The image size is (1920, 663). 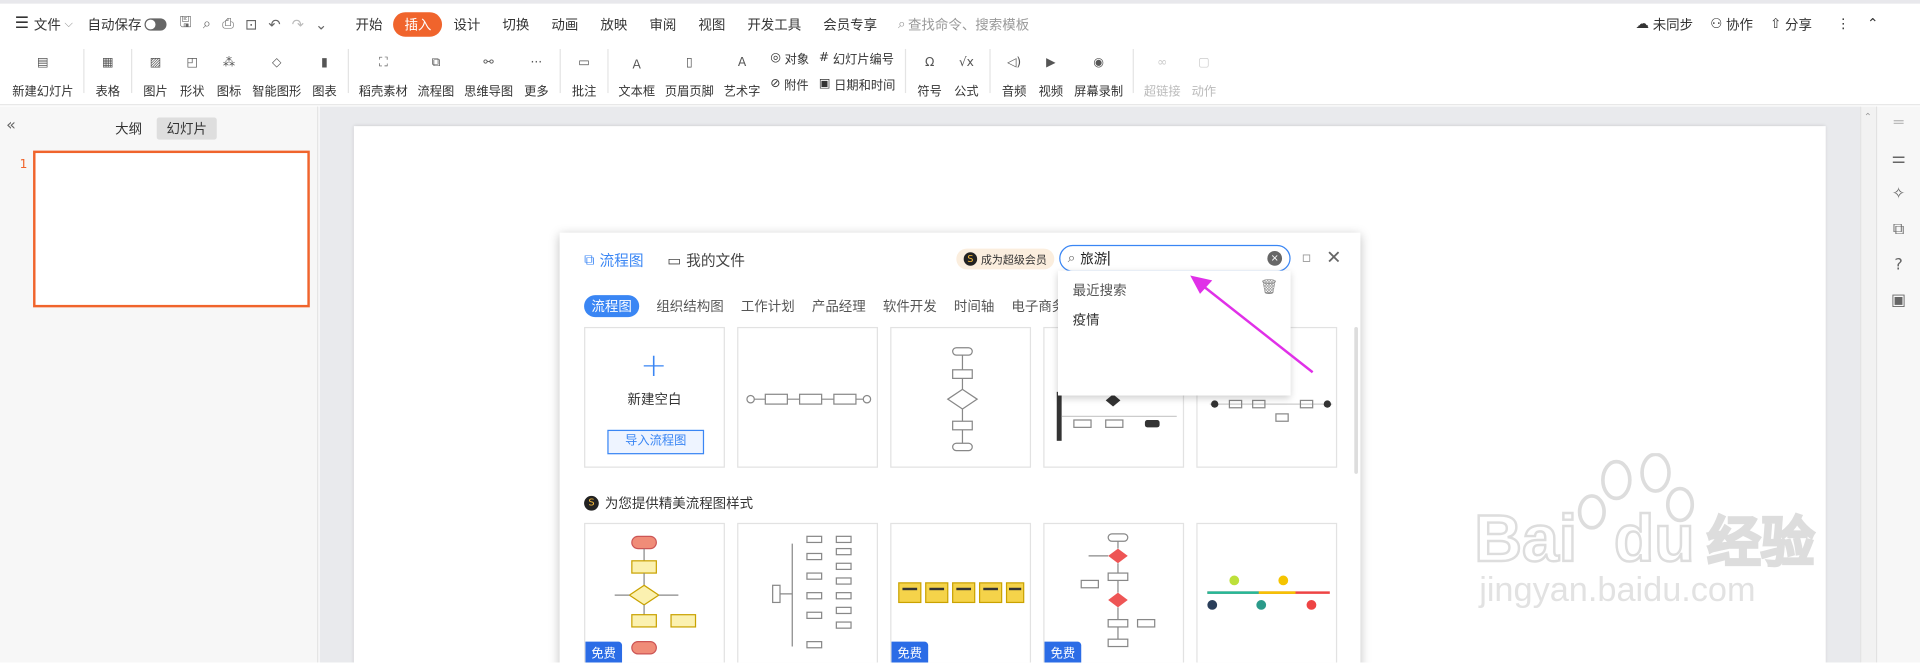 What do you see at coordinates (1203, 74) in the screenshot?
I see `action-button: ▢ 动作` at bounding box center [1203, 74].